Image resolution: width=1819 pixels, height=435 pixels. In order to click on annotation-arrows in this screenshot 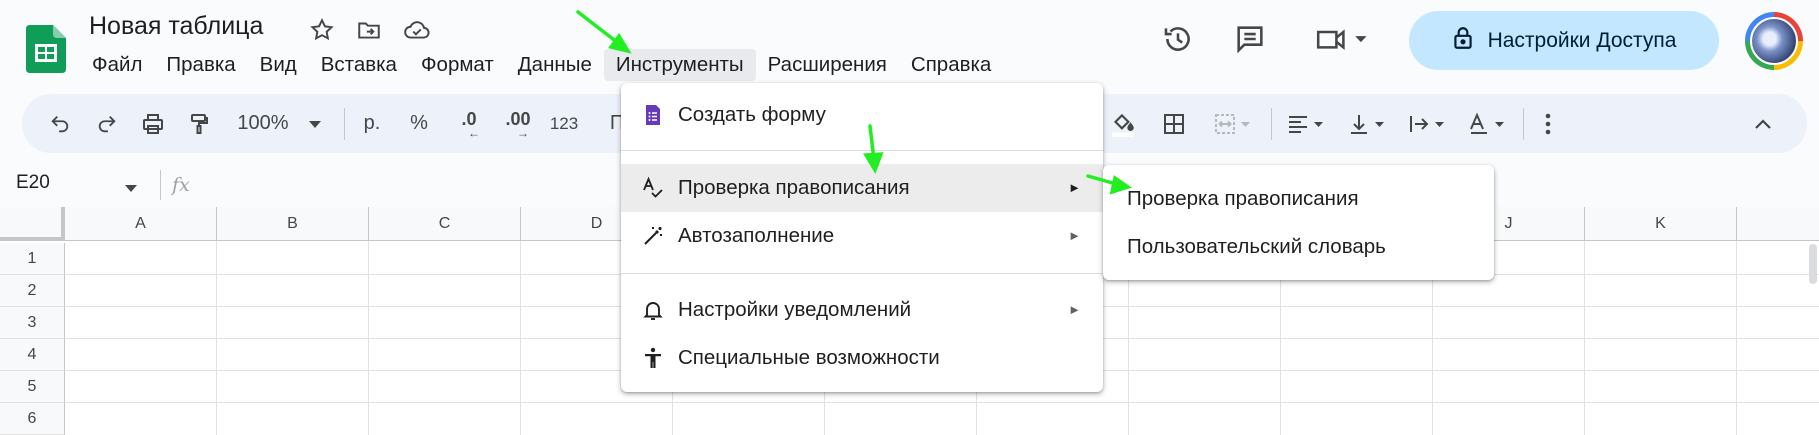, I will do `click(854, 102)`.